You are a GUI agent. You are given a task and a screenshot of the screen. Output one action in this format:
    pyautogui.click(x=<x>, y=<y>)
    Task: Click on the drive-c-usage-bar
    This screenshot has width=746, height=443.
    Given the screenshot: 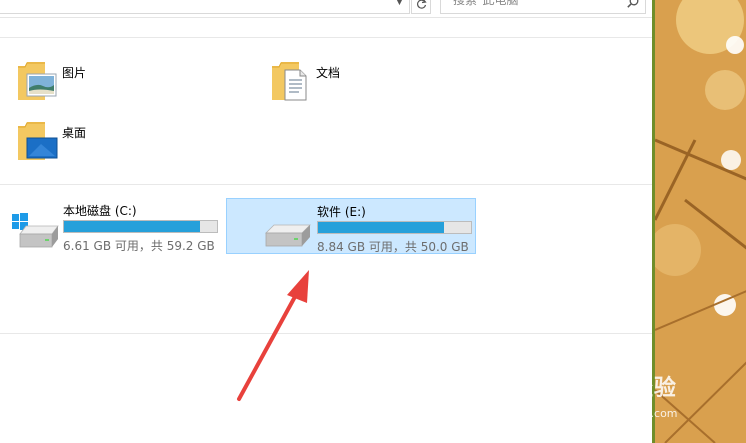 What is the action you would take?
    pyautogui.click(x=140, y=226)
    